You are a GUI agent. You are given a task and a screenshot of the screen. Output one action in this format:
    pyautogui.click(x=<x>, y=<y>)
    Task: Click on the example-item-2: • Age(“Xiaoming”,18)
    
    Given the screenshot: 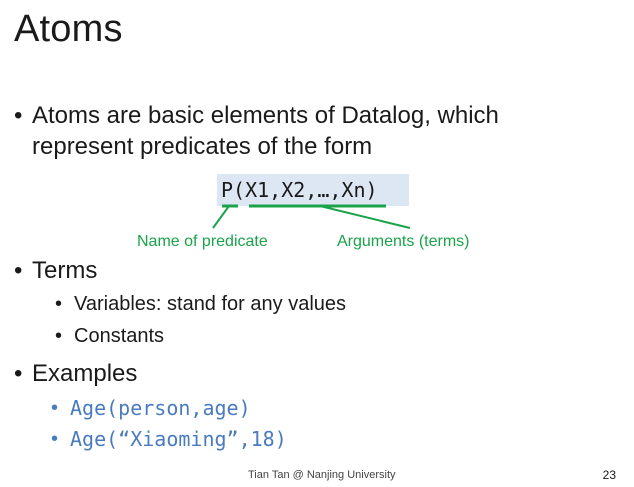 What is the action you would take?
    pyautogui.click(x=169, y=439)
    